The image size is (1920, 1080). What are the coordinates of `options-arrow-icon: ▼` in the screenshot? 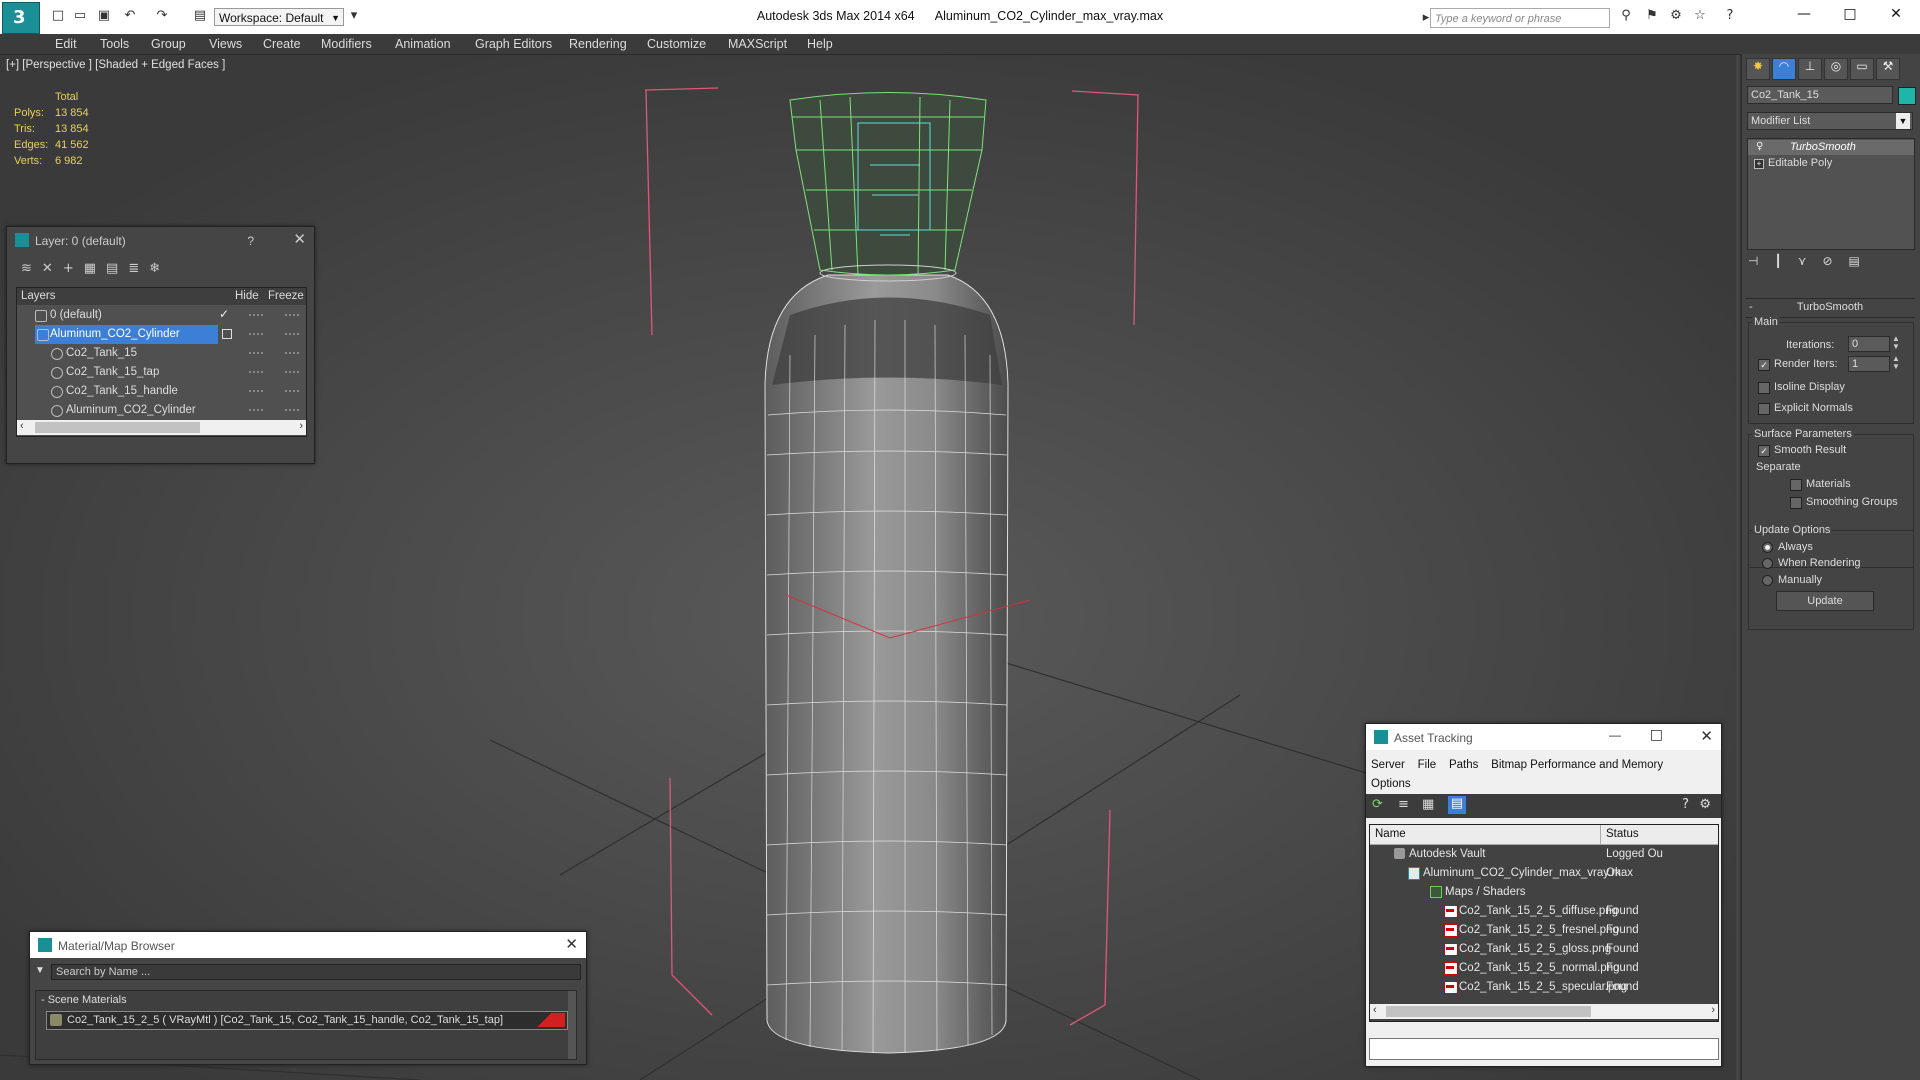 It's located at (40, 970).